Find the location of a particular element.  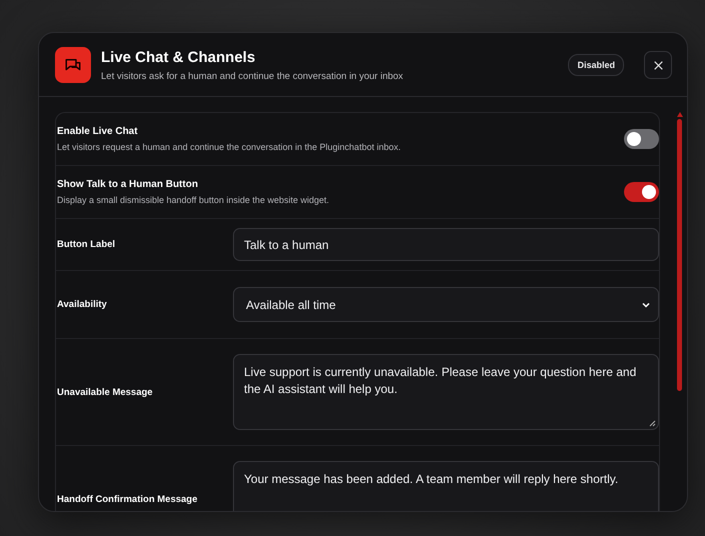

status-badge: Disabled is located at coordinates (596, 65).